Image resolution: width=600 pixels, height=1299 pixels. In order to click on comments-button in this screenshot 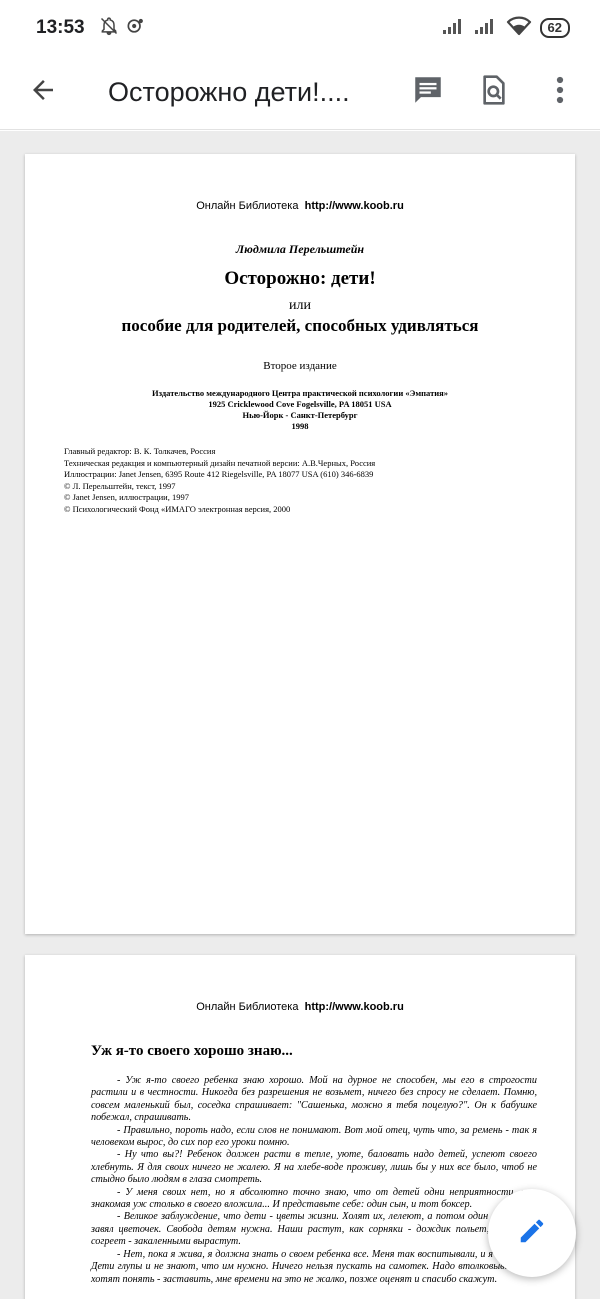, I will do `click(428, 93)`.